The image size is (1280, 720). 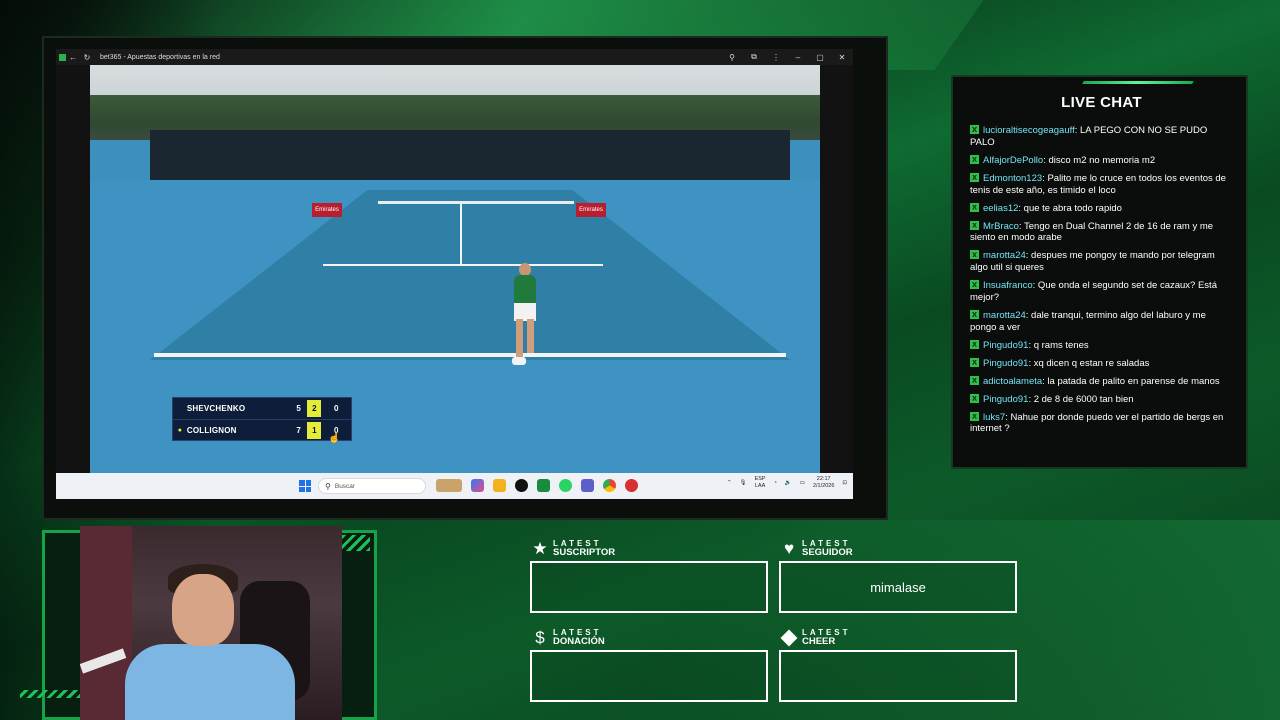 I want to click on chat-username: adictoalameta, so click(x=1012, y=381).